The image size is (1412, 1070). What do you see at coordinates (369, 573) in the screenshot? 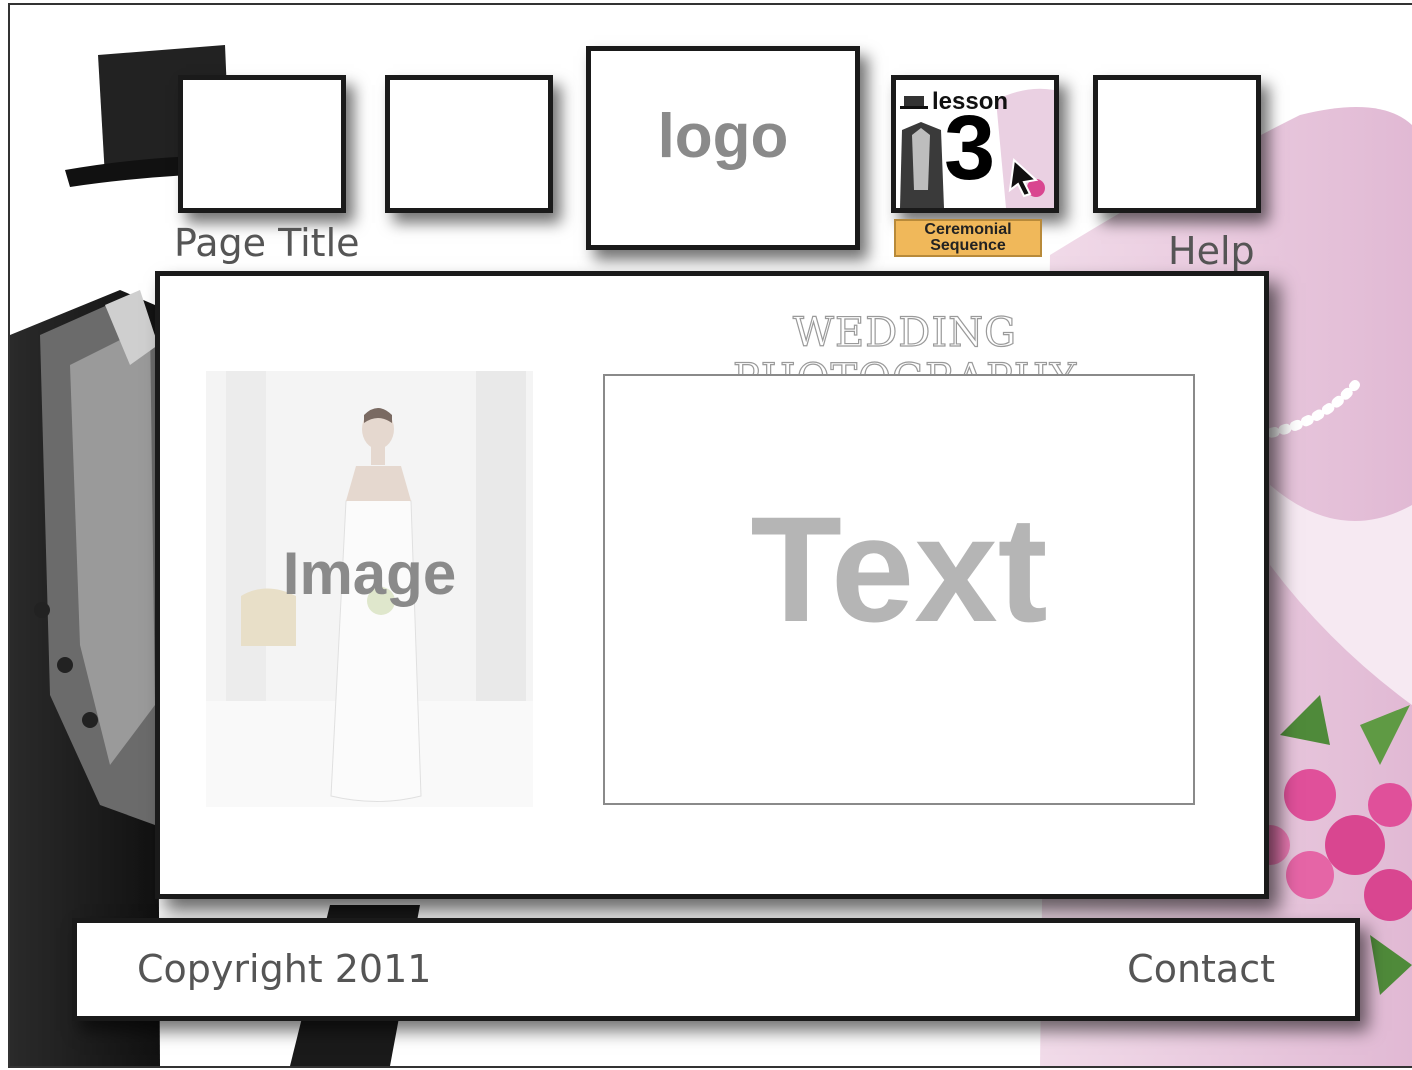
I see `image-label: Image` at bounding box center [369, 573].